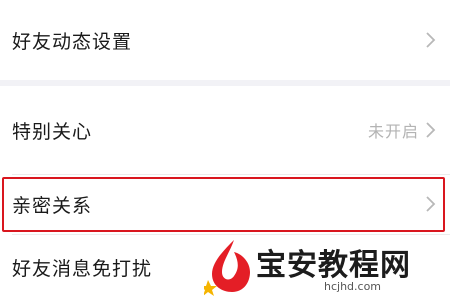 Image resolution: width=450 pixels, height=300 pixels. What do you see at coordinates (72, 41) in the screenshot?
I see `friend-feed-settings-label: 好友动态设置` at bounding box center [72, 41].